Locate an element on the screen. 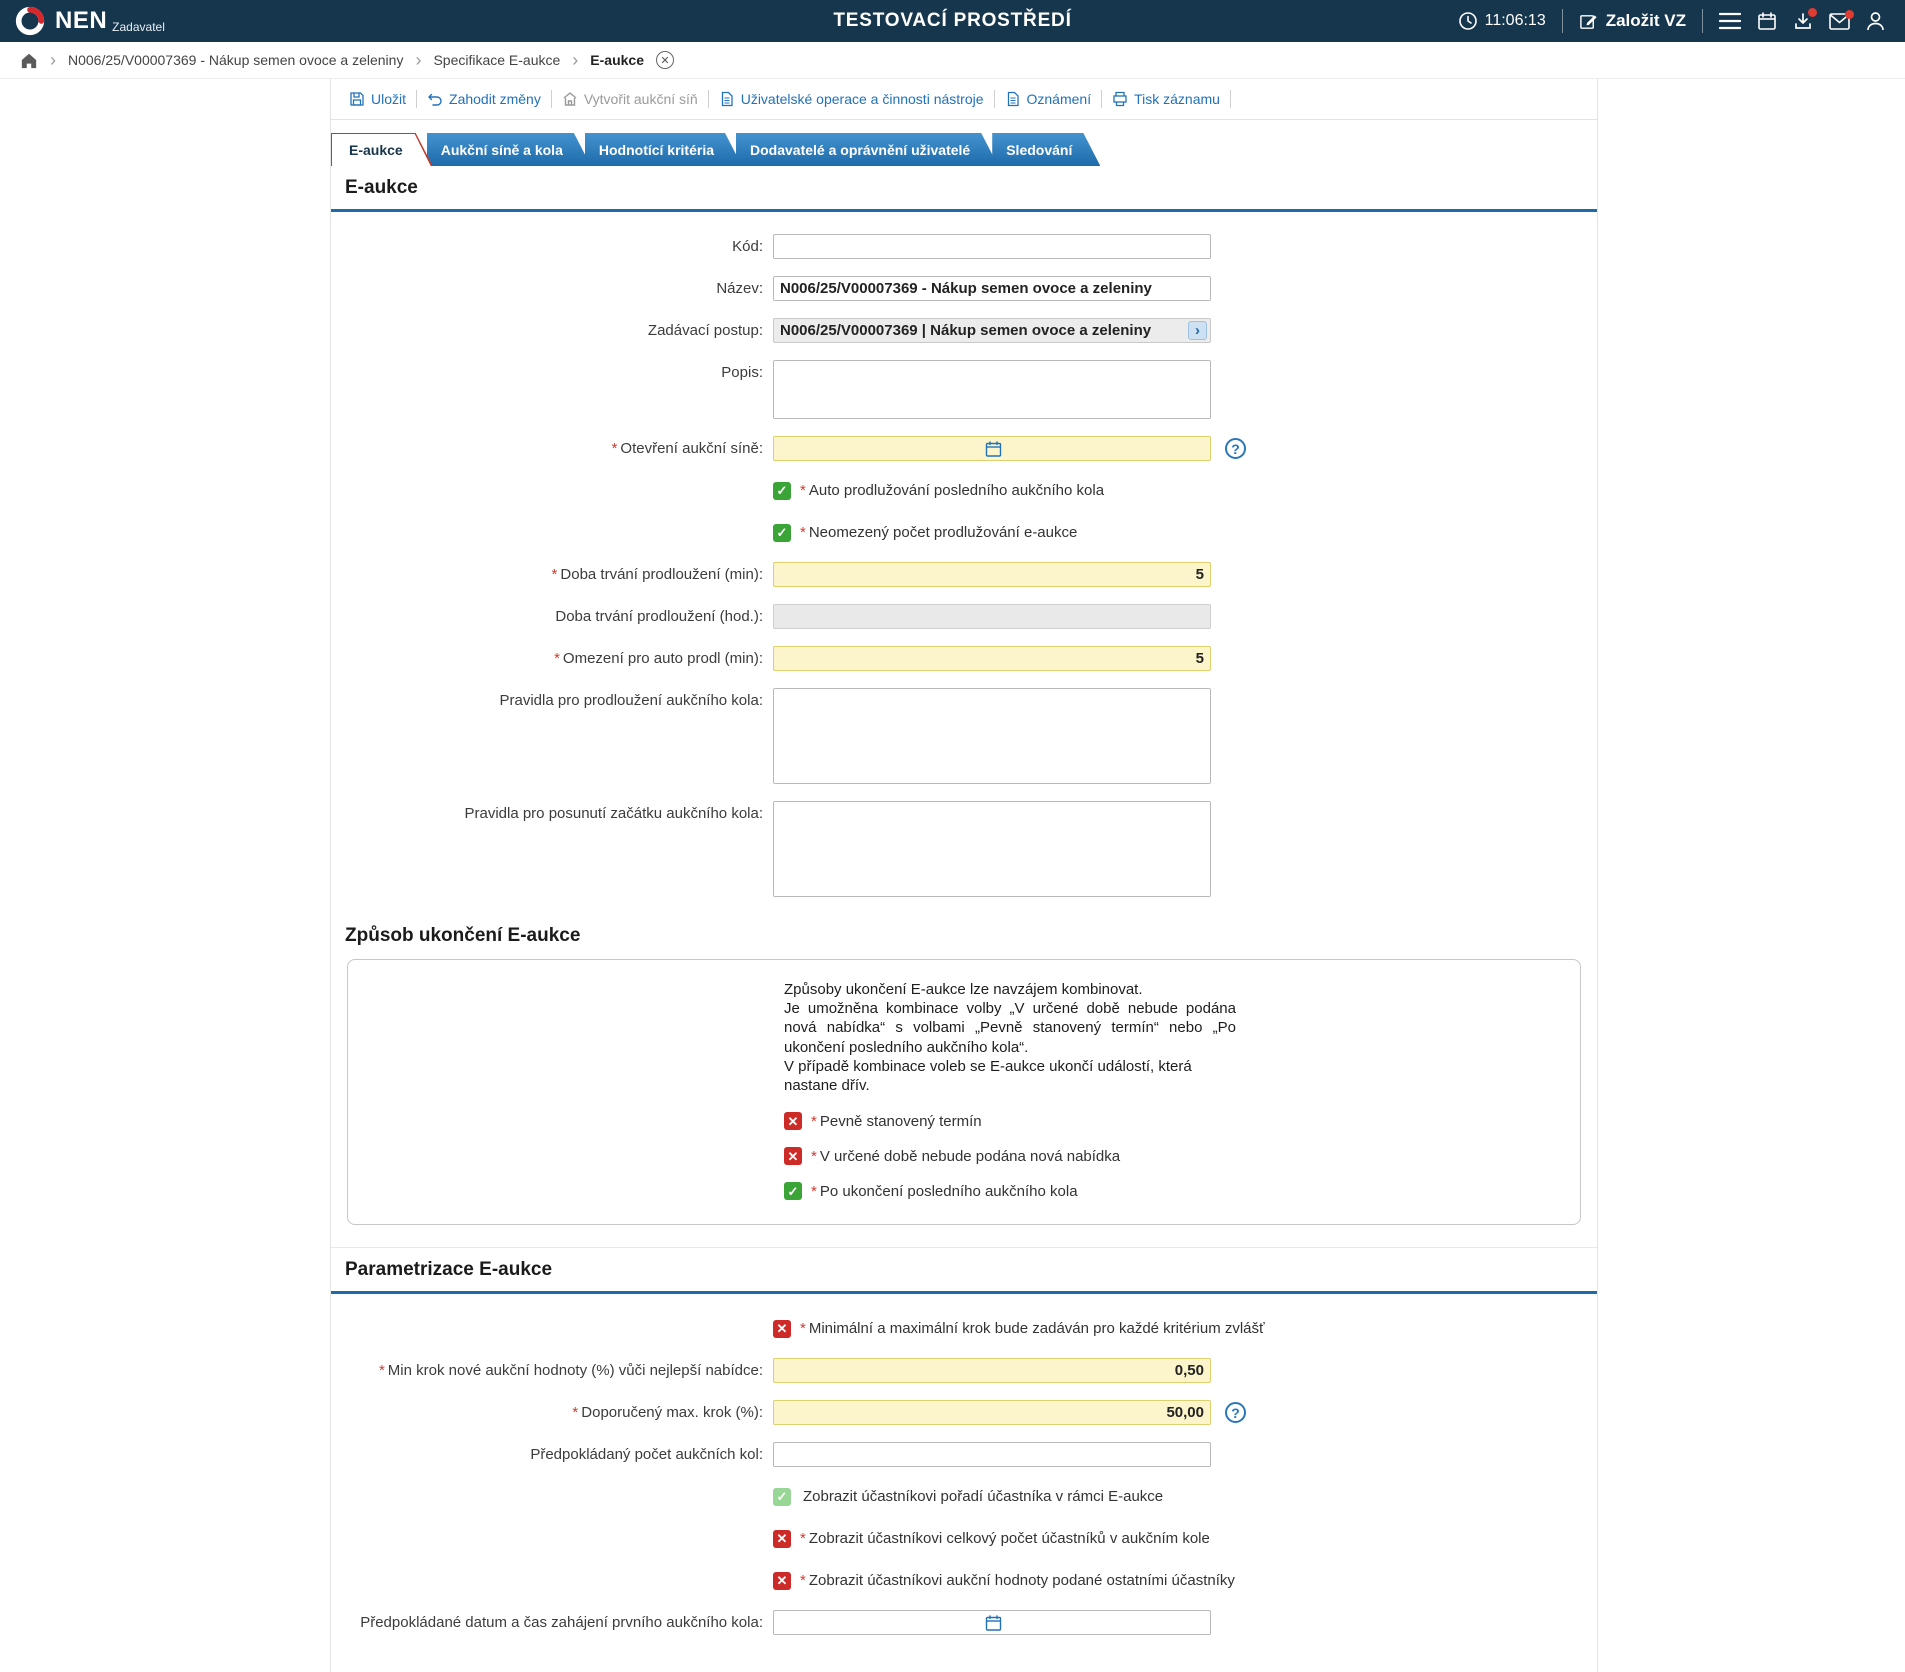 The image size is (1905, 1672). kod-input is located at coordinates (992, 246).